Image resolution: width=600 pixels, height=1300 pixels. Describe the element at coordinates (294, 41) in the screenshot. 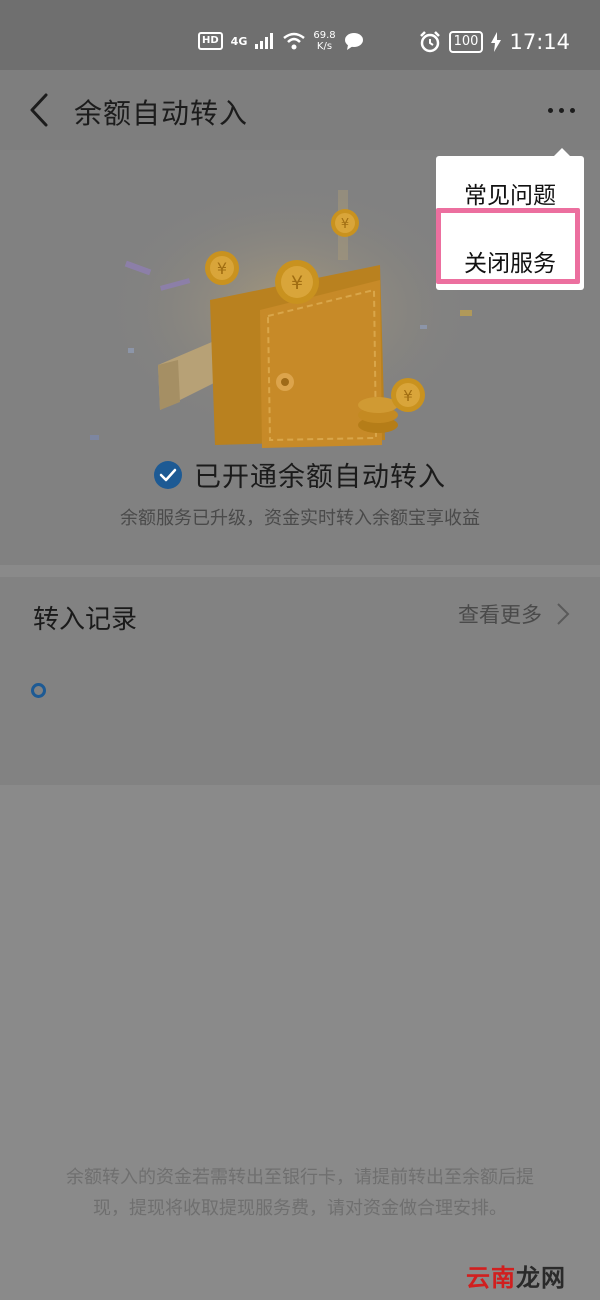

I see `wifi-icon` at that location.